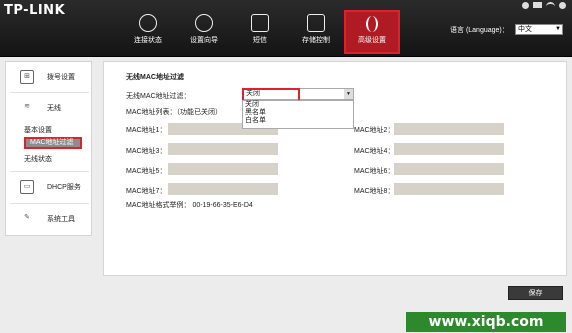  I want to click on sidebar-item-label: 无线, so click(54, 108).